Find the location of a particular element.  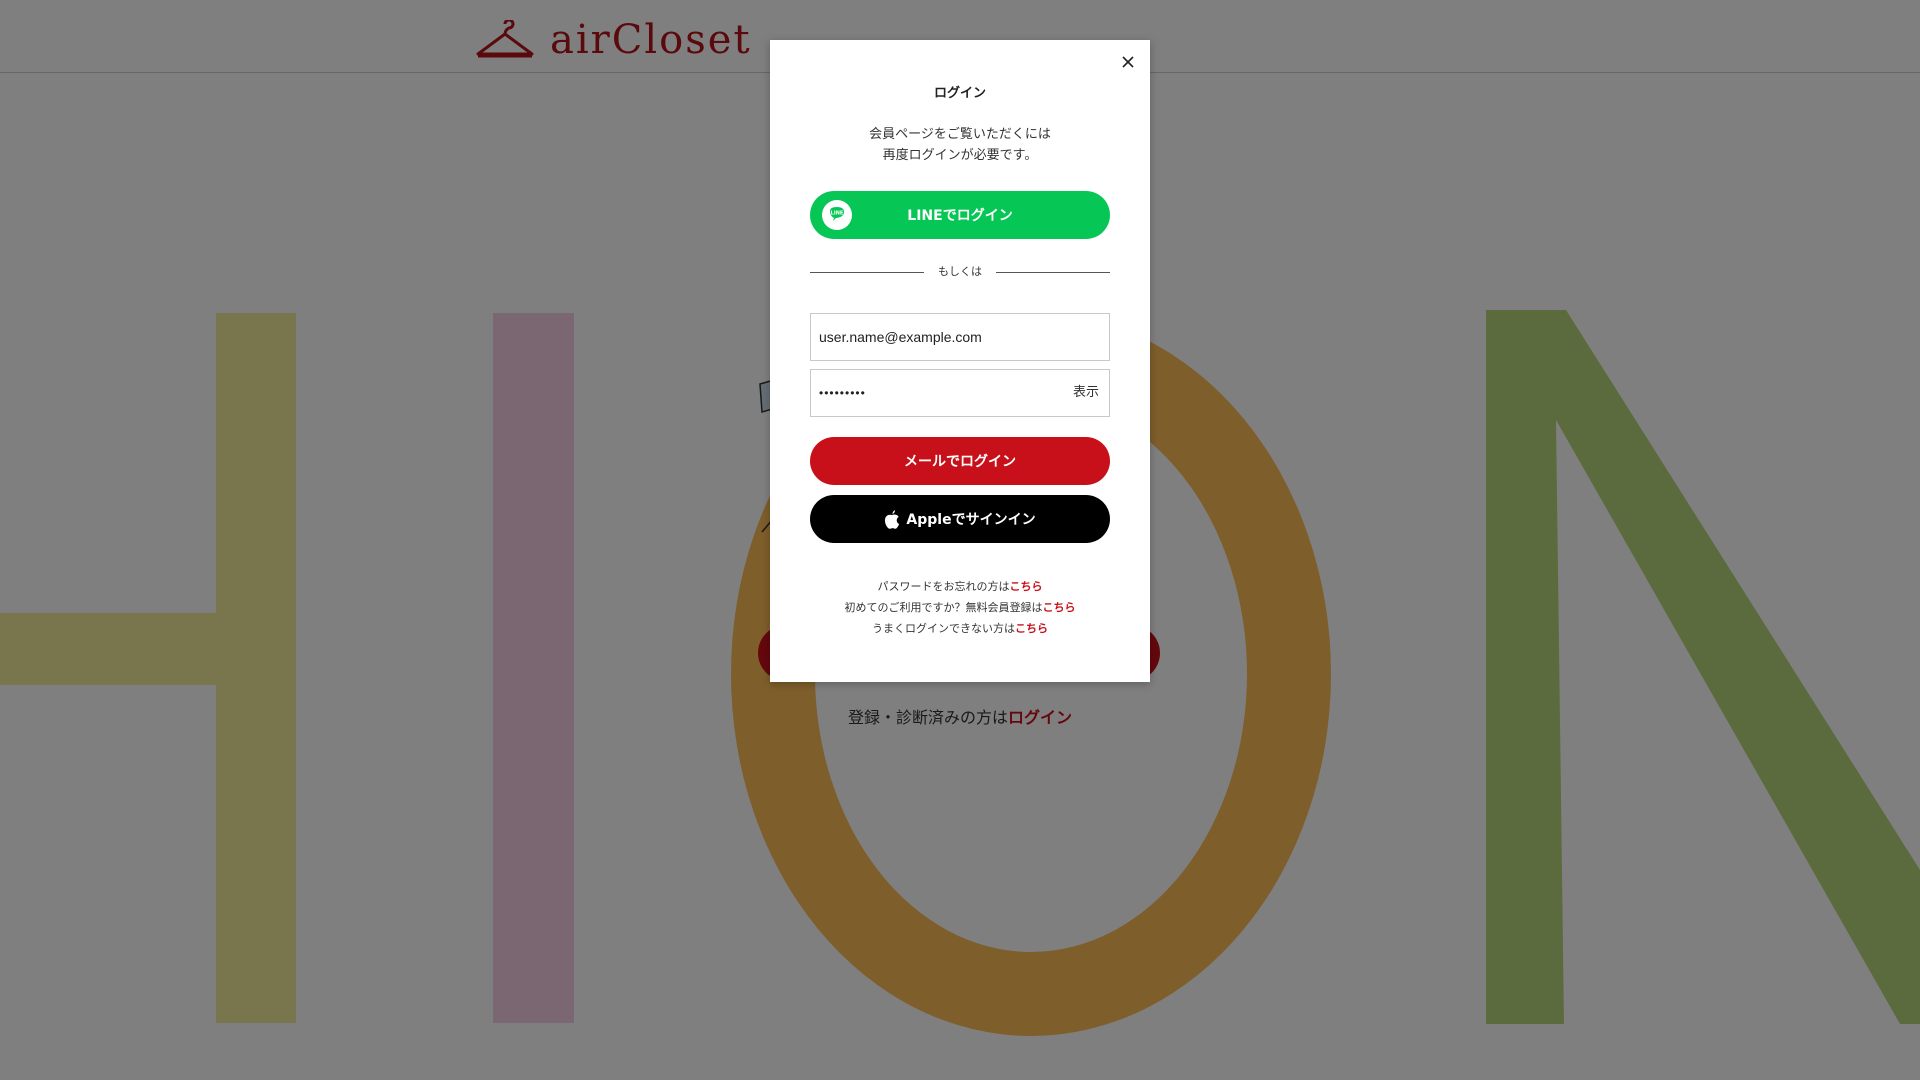

close-icon is located at coordinates (1128, 62).